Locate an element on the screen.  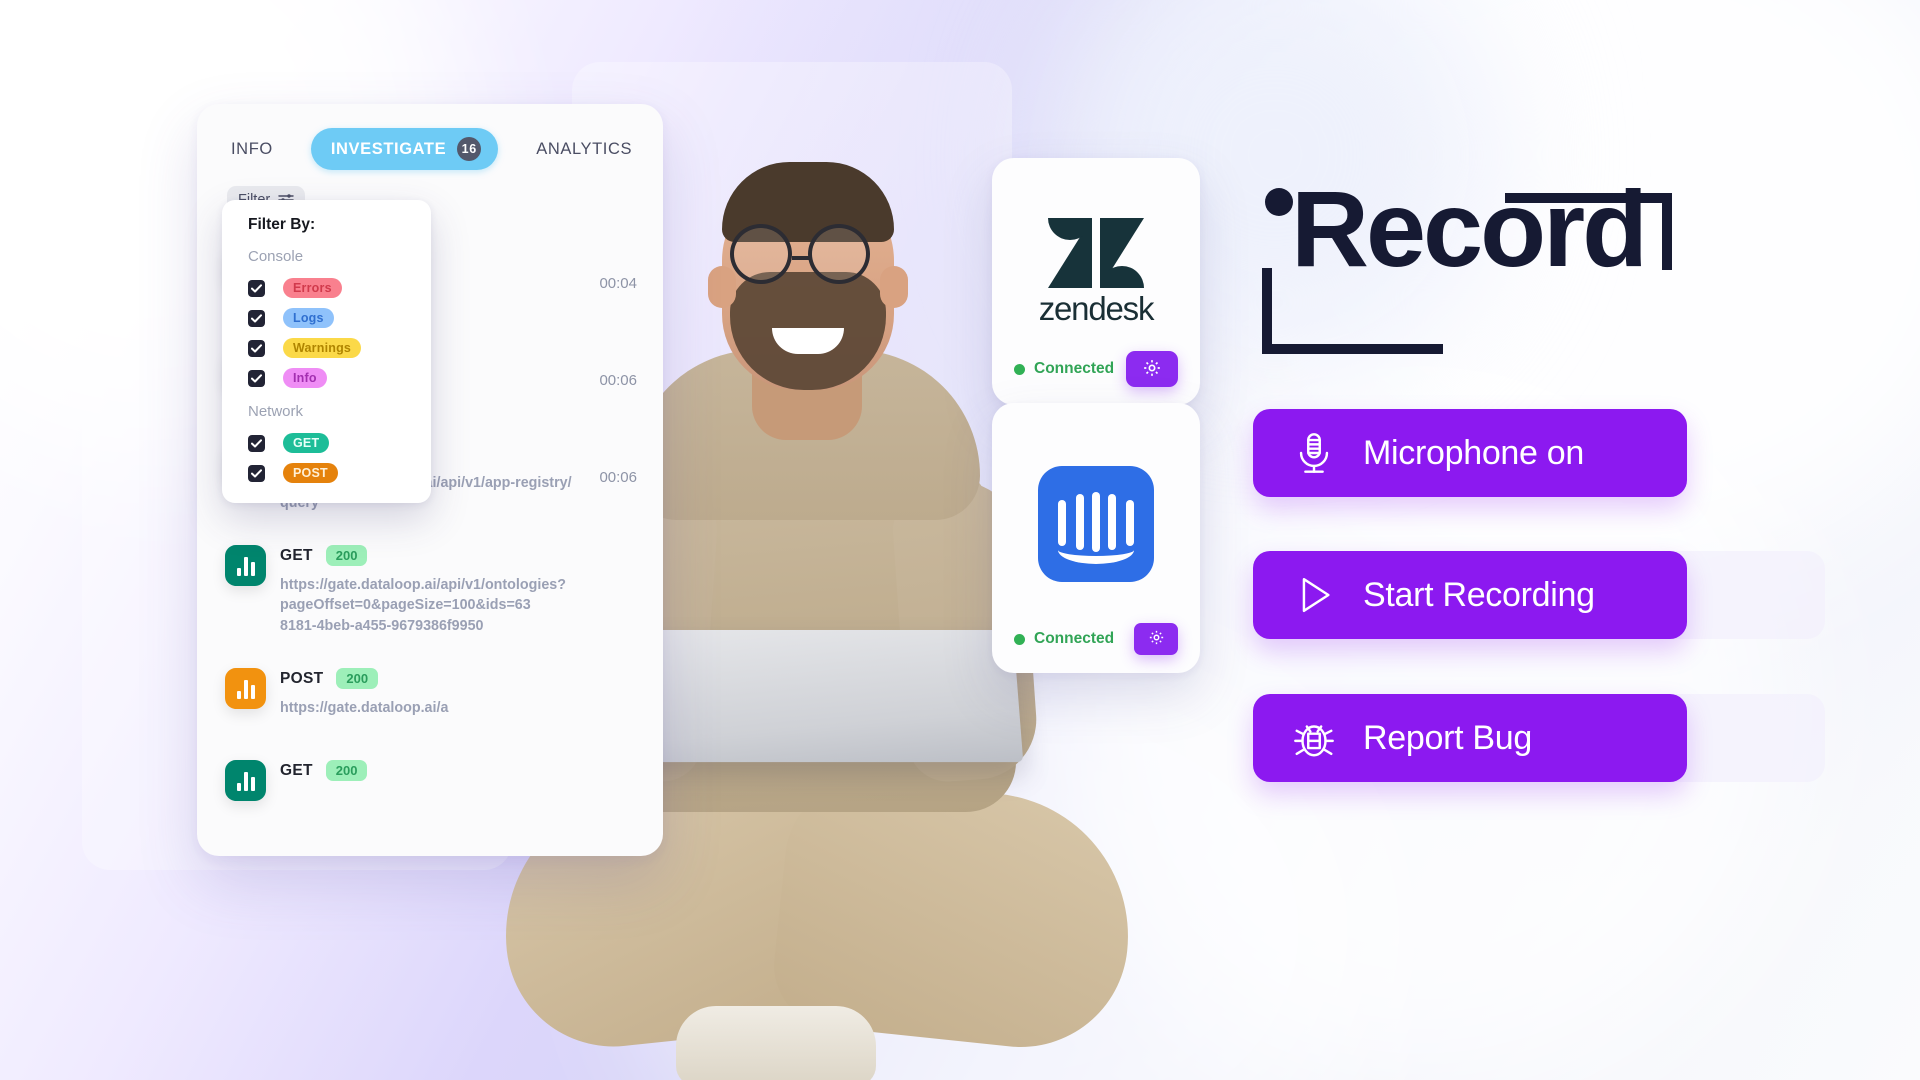
tab-info: INFO is located at coordinates (252, 149).